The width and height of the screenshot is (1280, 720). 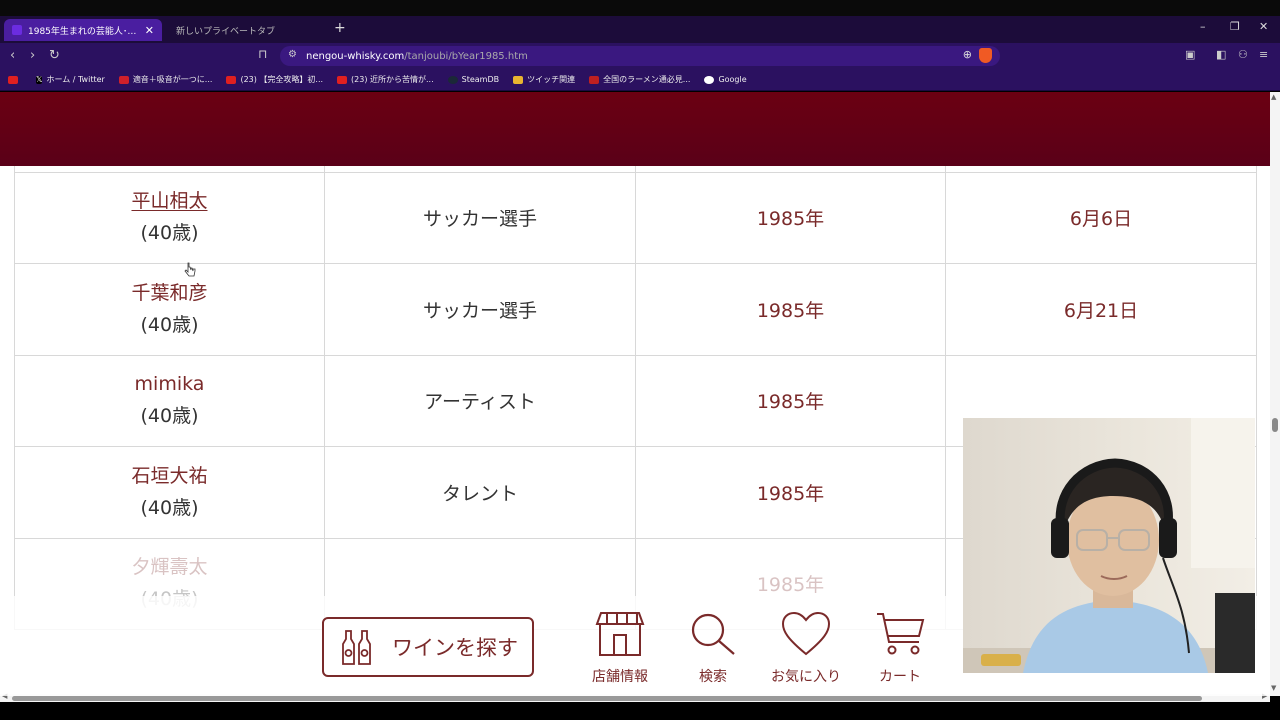 I want to click on heart-icon, so click(x=806, y=633).